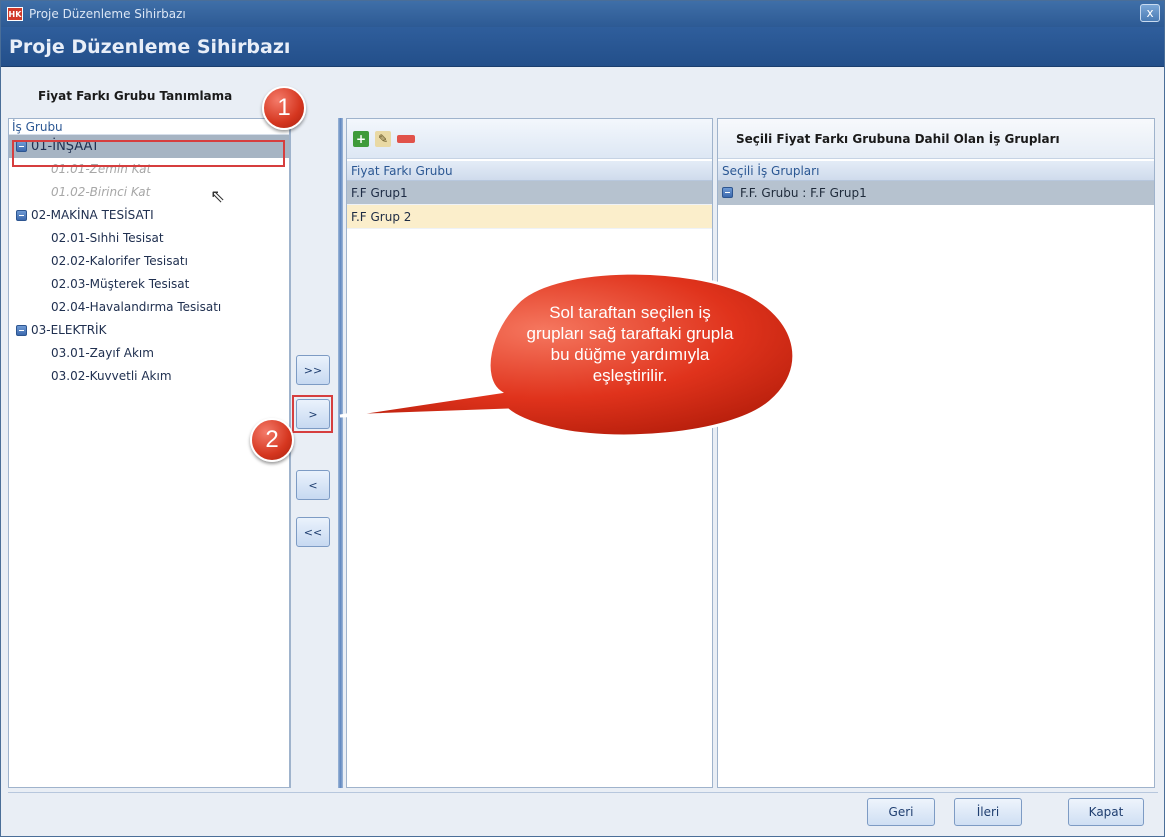 The height and width of the screenshot is (837, 1165). What do you see at coordinates (149, 307) in the screenshot?
I see `tree-node-havalandirma: 02.04-Havalandırma Tesisatı` at bounding box center [149, 307].